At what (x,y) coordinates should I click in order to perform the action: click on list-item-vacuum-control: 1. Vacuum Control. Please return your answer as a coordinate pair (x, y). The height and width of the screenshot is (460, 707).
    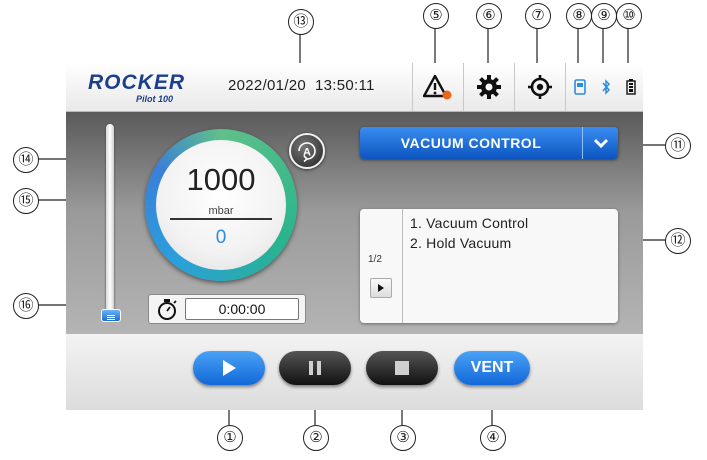
    Looking at the image, I should click on (469, 223).